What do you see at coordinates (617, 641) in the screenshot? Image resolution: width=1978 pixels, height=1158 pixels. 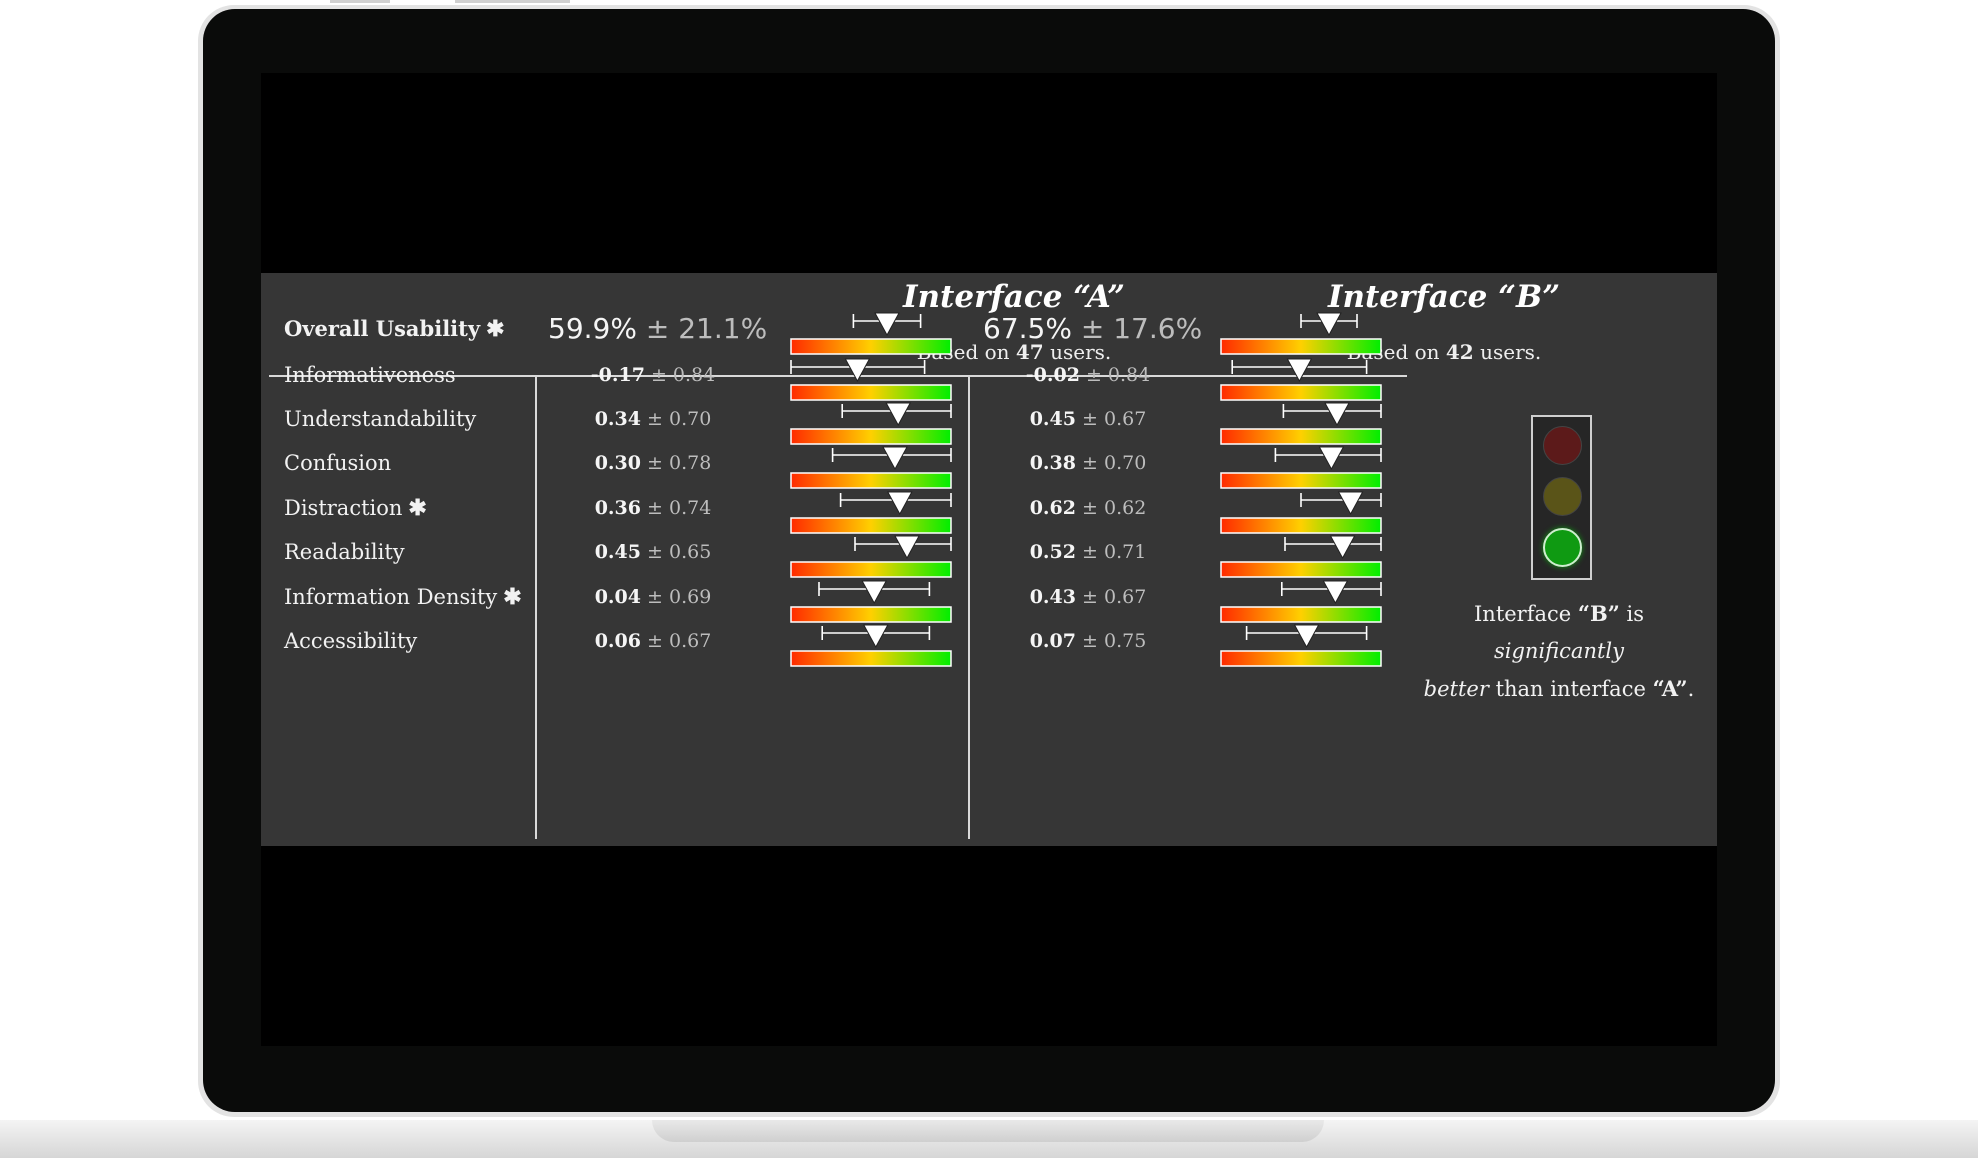 I see `score-mean: 0.06` at bounding box center [617, 641].